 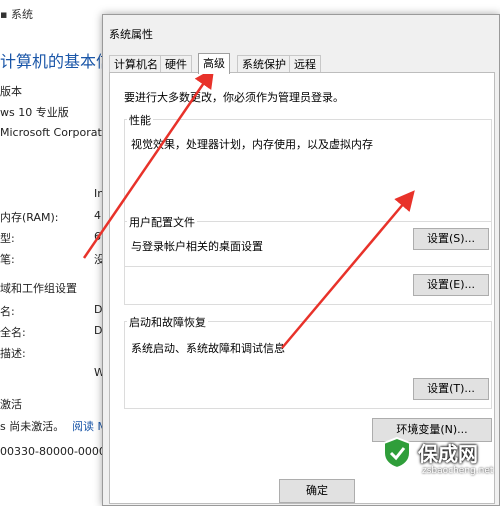 What do you see at coordinates (448, 454) in the screenshot?
I see `watermark-name: 保成网` at bounding box center [448, 454].